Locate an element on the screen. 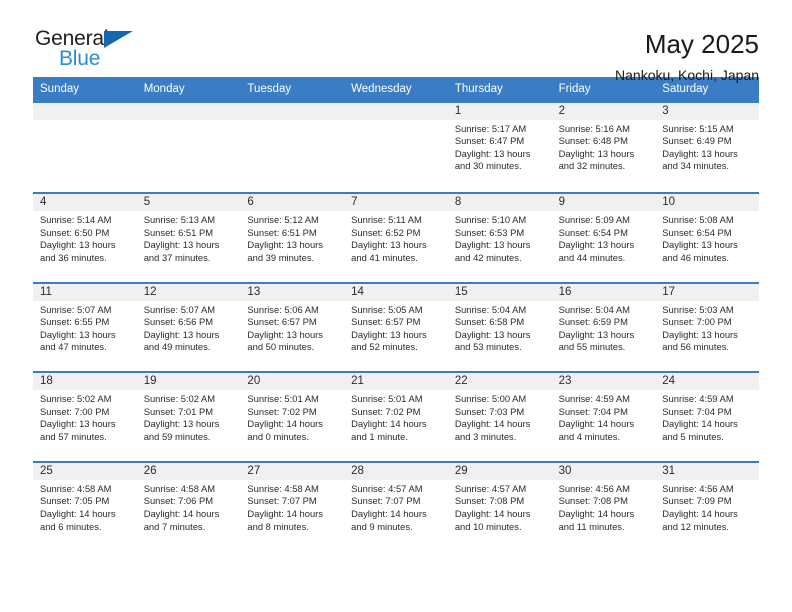 Image resolution: width=792 pixels, height=612 pixels. day-number: 9 is located at coordinates (603, 203).